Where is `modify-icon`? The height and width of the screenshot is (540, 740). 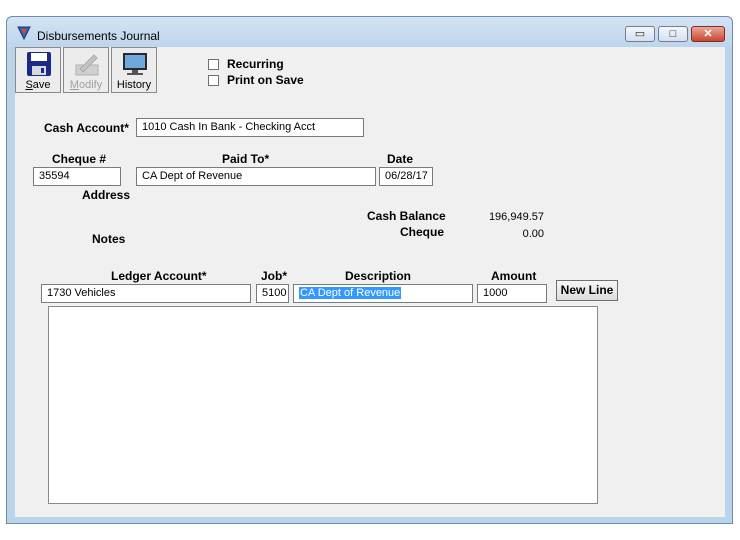
modify-icon is located at coordinates (87, 65).